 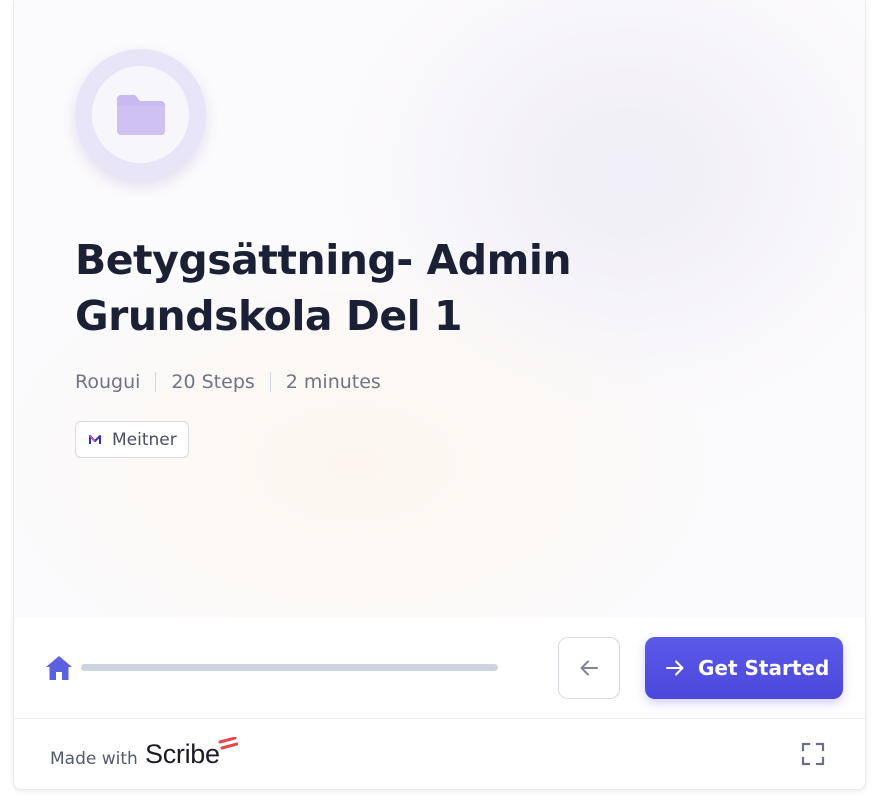 I want to click on workspace-tag: Meitner, so click(x=132, y=439).